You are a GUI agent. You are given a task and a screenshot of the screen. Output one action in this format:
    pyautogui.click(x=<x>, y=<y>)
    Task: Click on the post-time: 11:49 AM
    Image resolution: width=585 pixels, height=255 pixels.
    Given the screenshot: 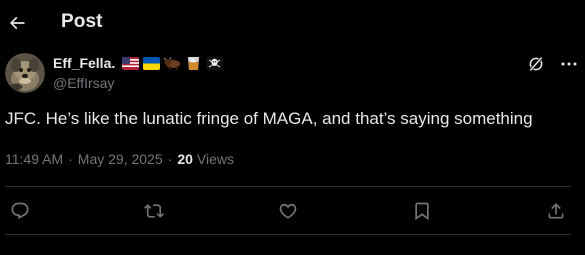 What is the action you would take?
    pyautogui.click(x=34, y=159)
    